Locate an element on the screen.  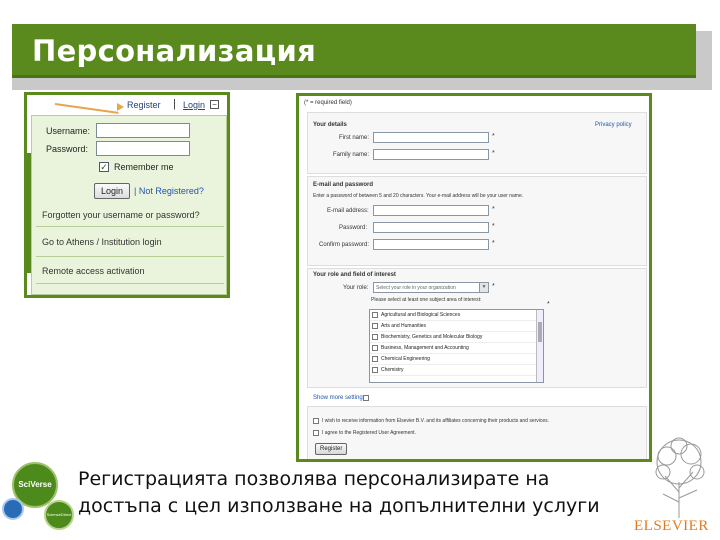
confirm-password-input is located at coordinates (431, 244).